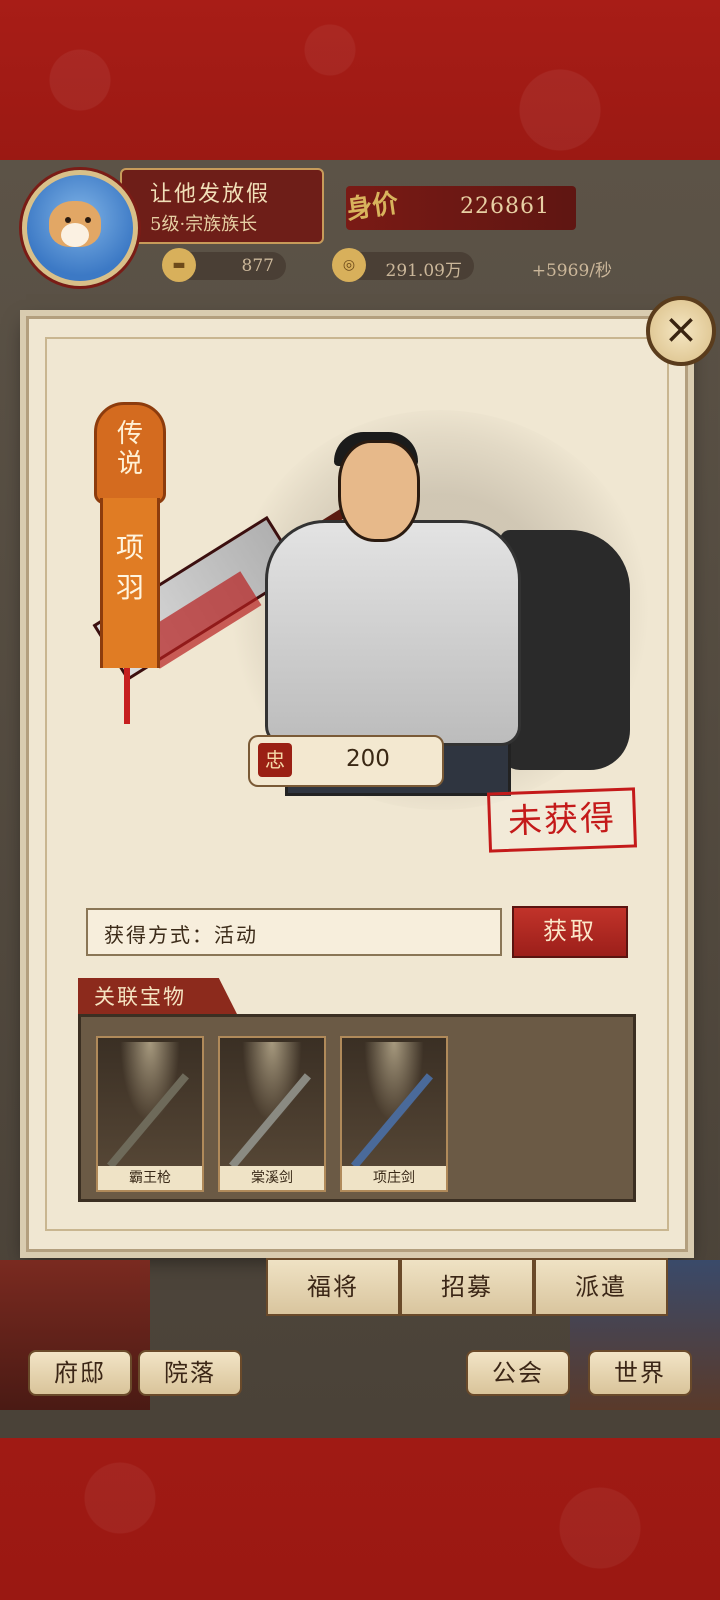 The width and height of the screenshot is (720, 1600). Describe the element at coordinates (204, 224) in the screenshot. I see `player-level-title: 5级·宗族族长` at that location.